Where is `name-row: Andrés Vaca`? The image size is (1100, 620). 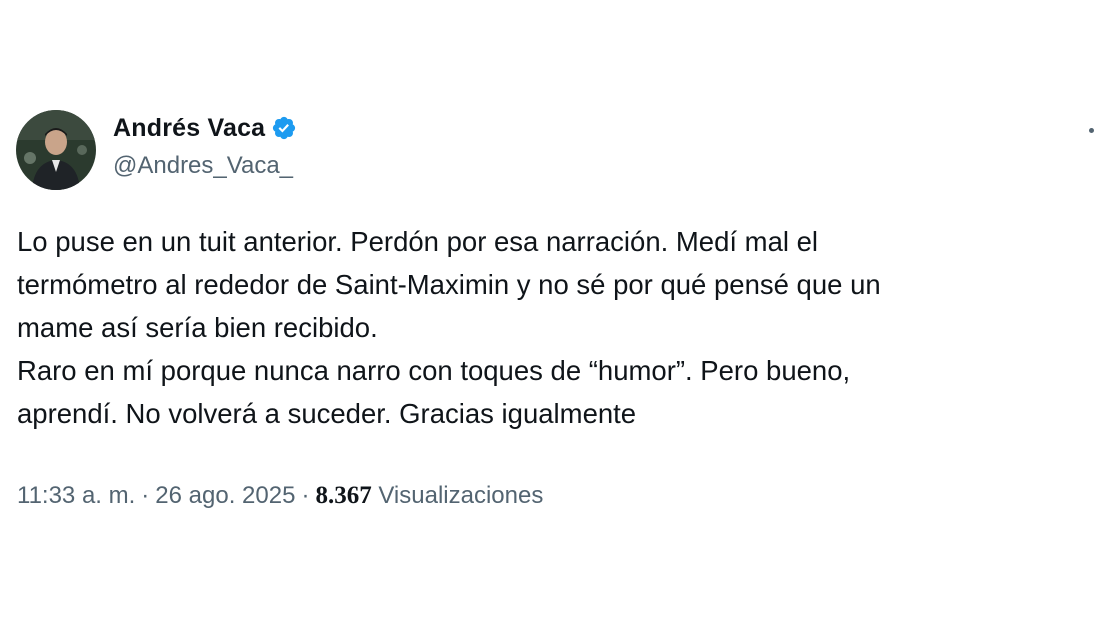 name-row: Andrés Vaca is located at coordinates (205, 128).